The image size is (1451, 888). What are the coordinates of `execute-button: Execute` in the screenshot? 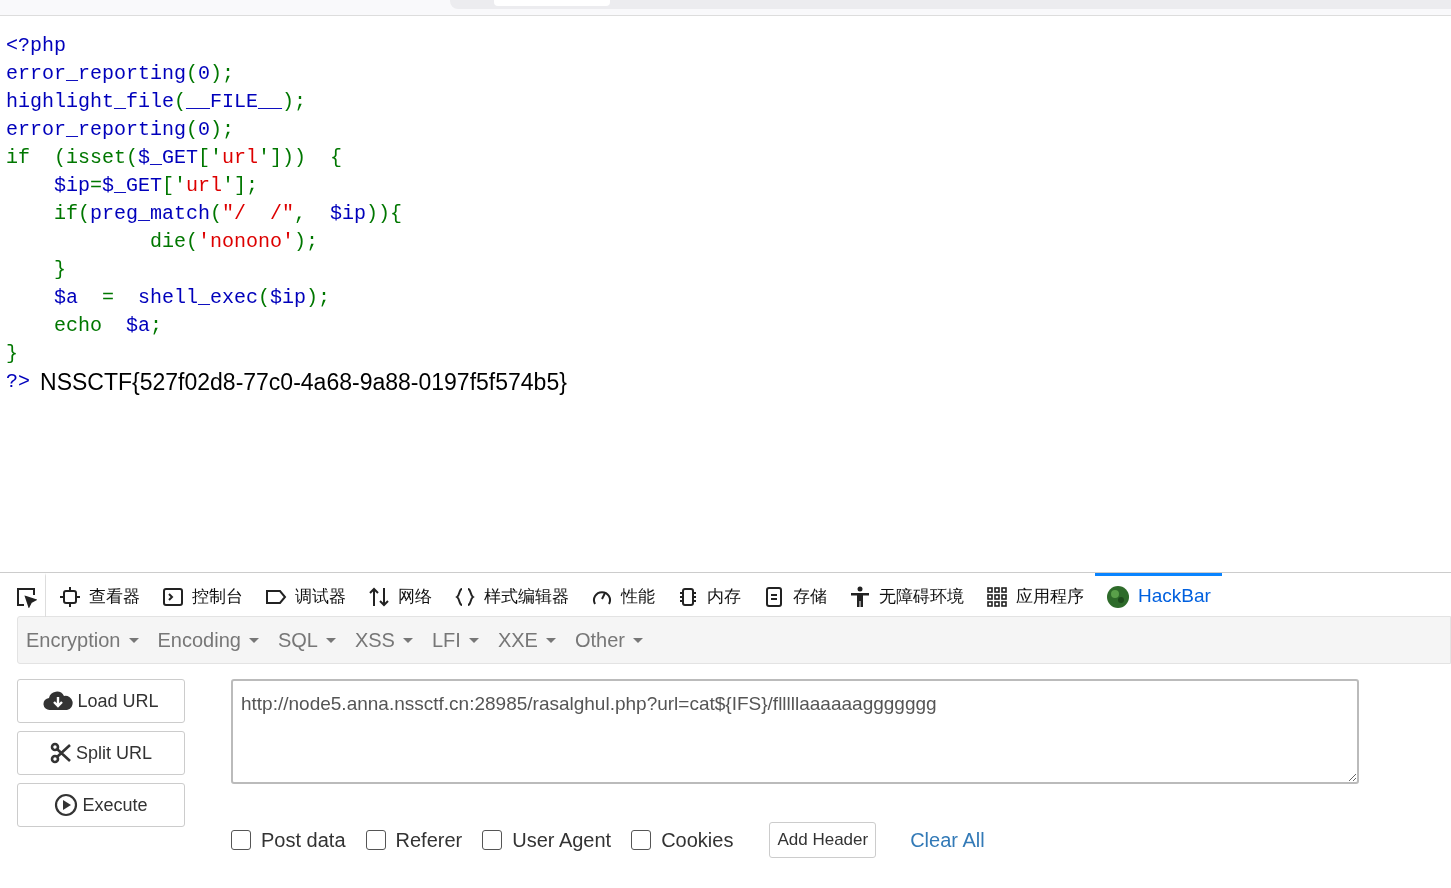 It's located at (101, 805).